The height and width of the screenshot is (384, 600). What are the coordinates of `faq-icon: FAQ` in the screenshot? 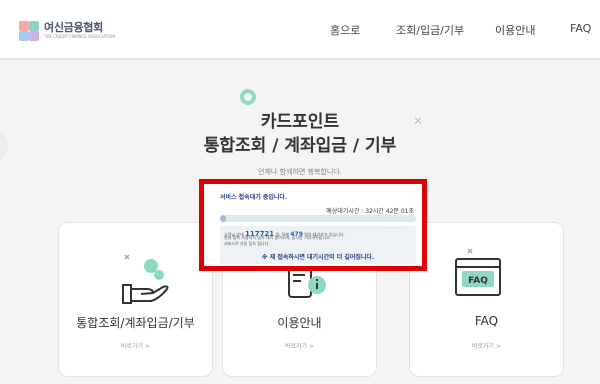 It's located at (478, 272).